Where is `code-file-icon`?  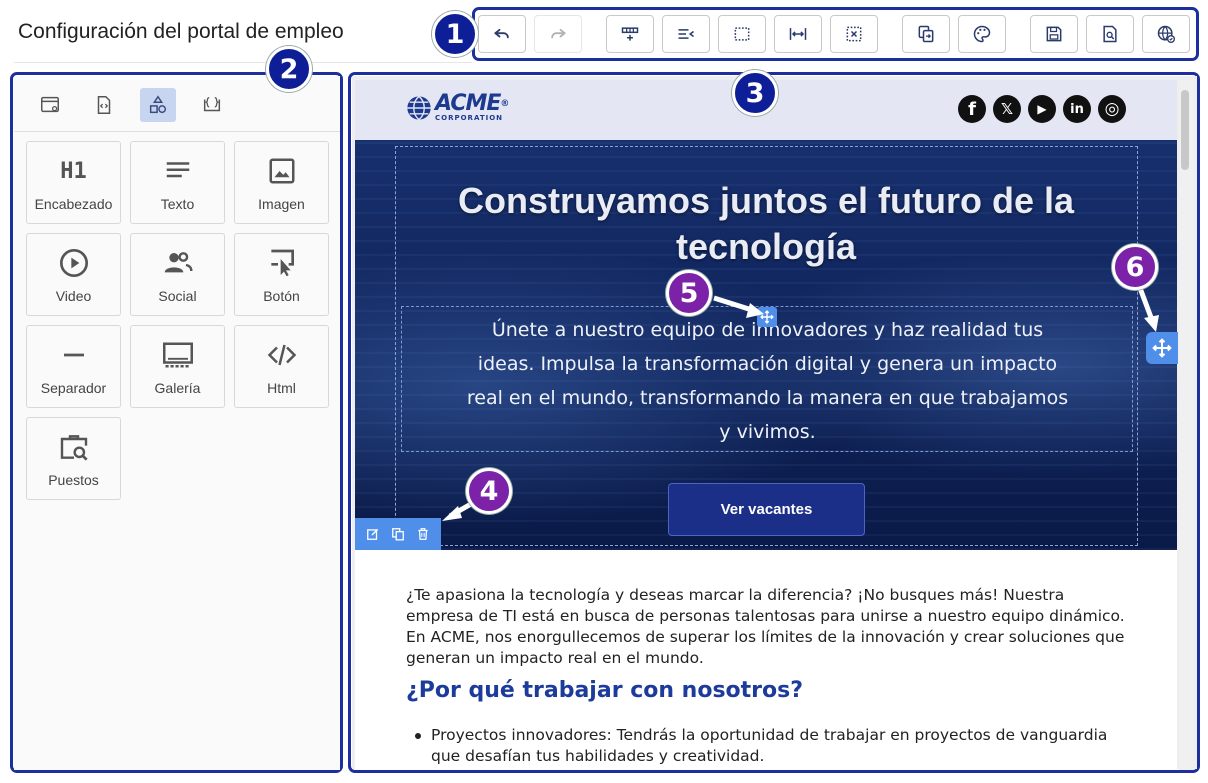
code-file-icon is located at coordinates (104, 105).